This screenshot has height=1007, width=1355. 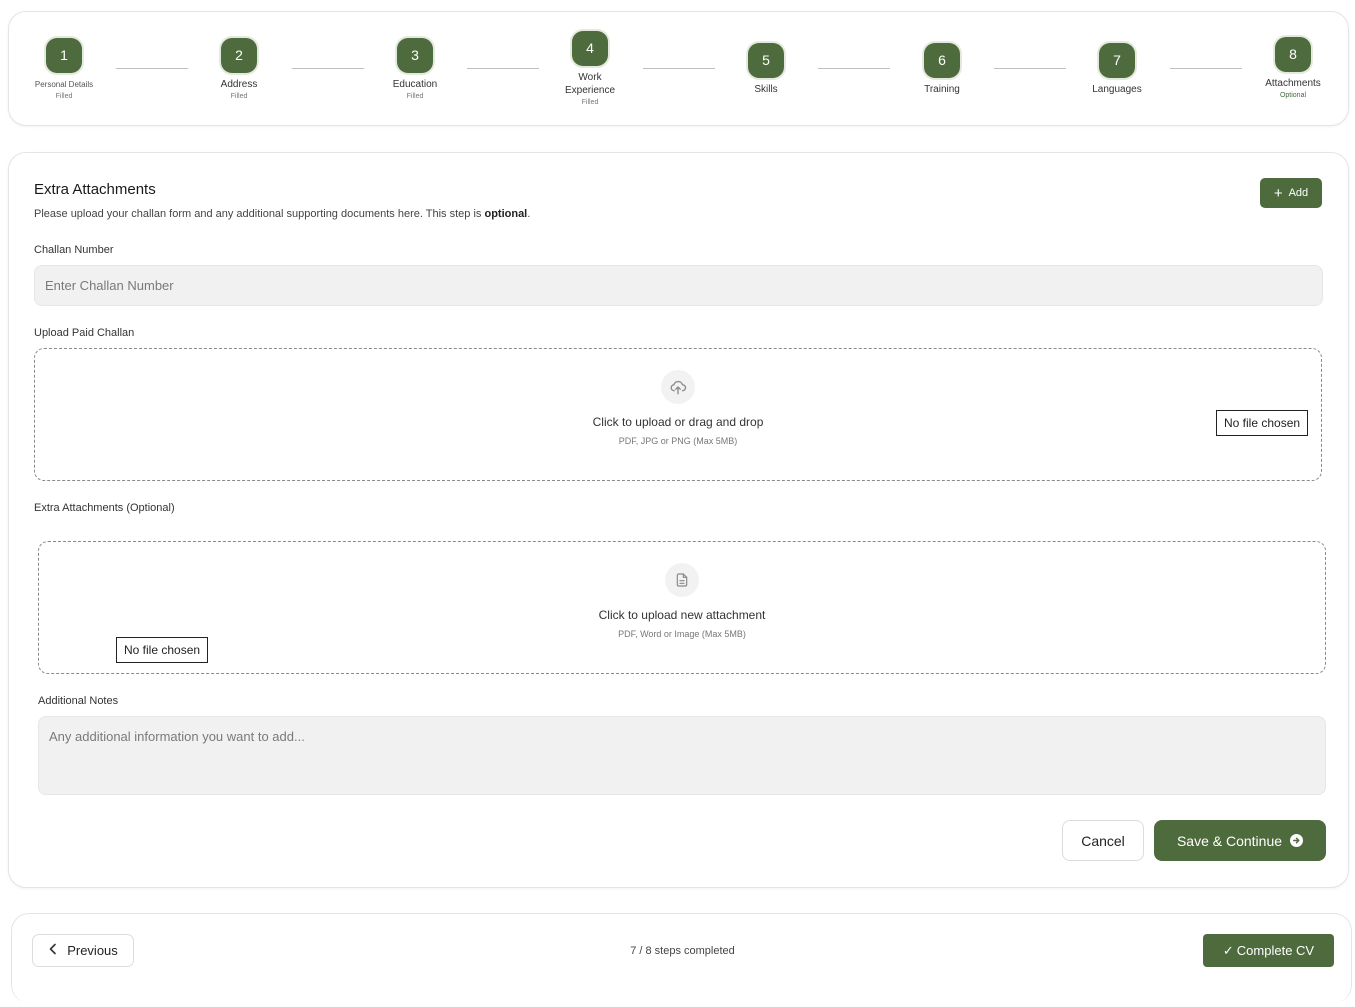 I want to click on step-number: 6, so click(x=942, y=60).